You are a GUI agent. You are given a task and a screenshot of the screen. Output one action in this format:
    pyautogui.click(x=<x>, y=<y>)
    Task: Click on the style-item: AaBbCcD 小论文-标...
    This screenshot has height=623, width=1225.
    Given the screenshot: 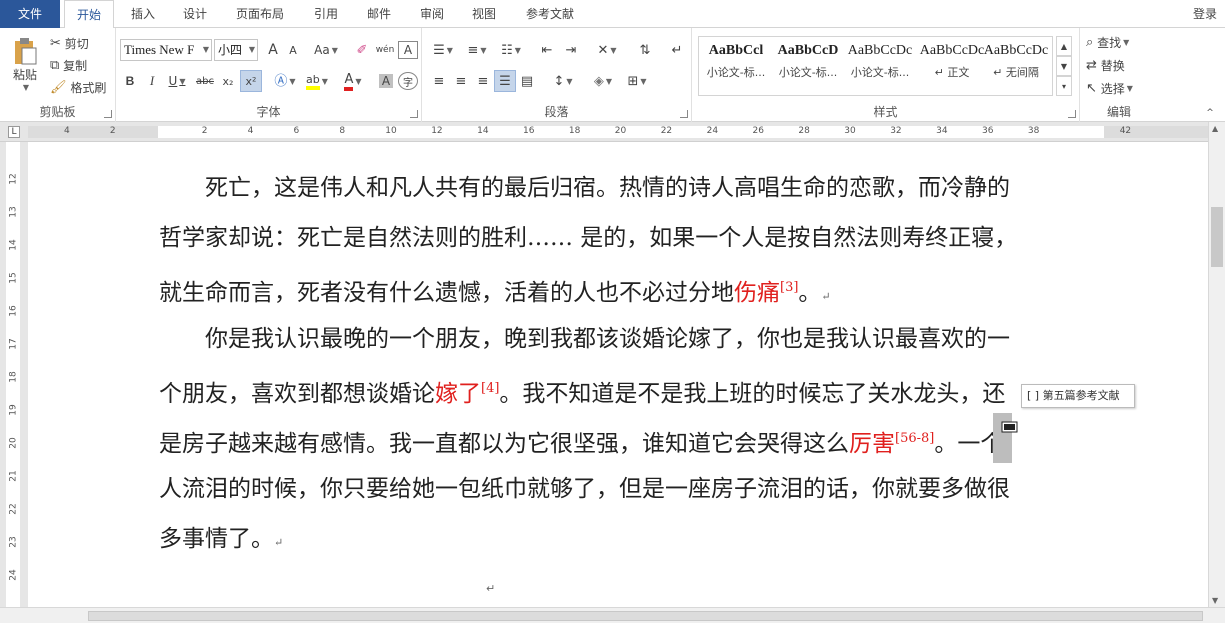 What is the action you would take?
    pyautogui.click(x=808, y=65)
    